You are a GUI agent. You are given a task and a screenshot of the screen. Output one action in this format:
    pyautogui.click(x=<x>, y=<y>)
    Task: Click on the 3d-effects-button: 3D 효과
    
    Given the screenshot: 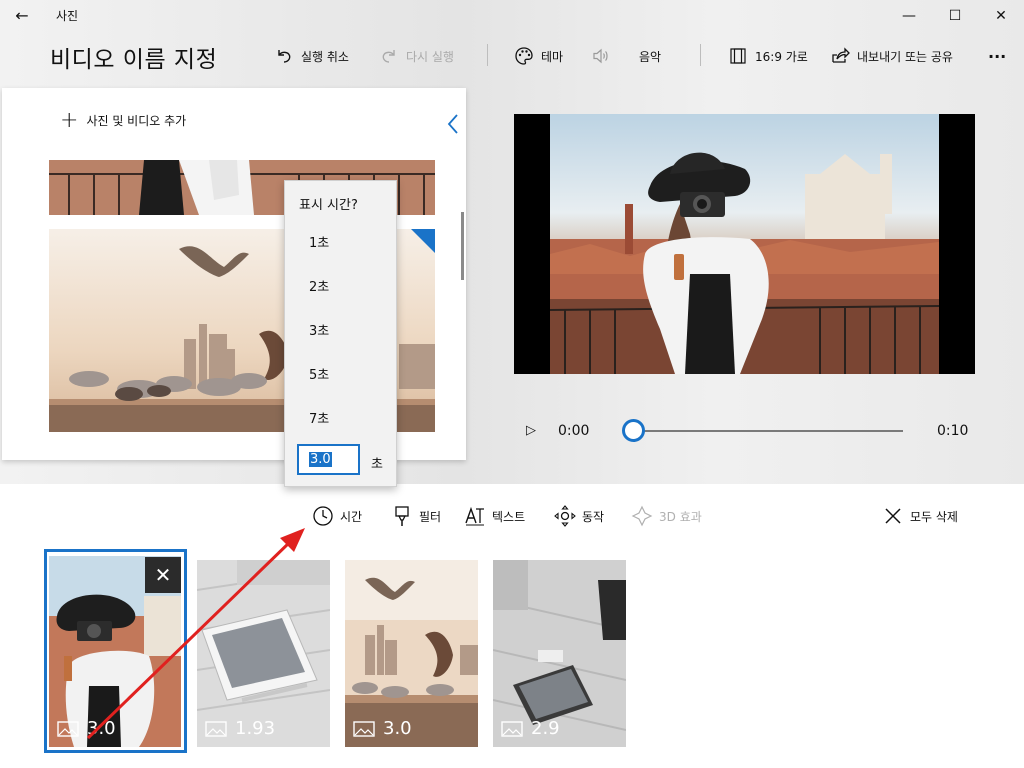 What is the action you would take?
    pyautogui.click(x=666, y=516)
    